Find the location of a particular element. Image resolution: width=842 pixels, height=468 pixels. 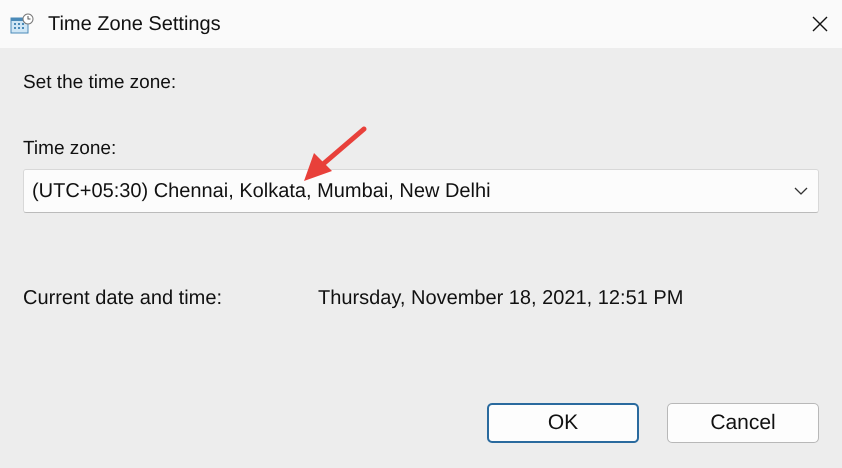

dialog-button: OK is located at coordinates (563, 423).